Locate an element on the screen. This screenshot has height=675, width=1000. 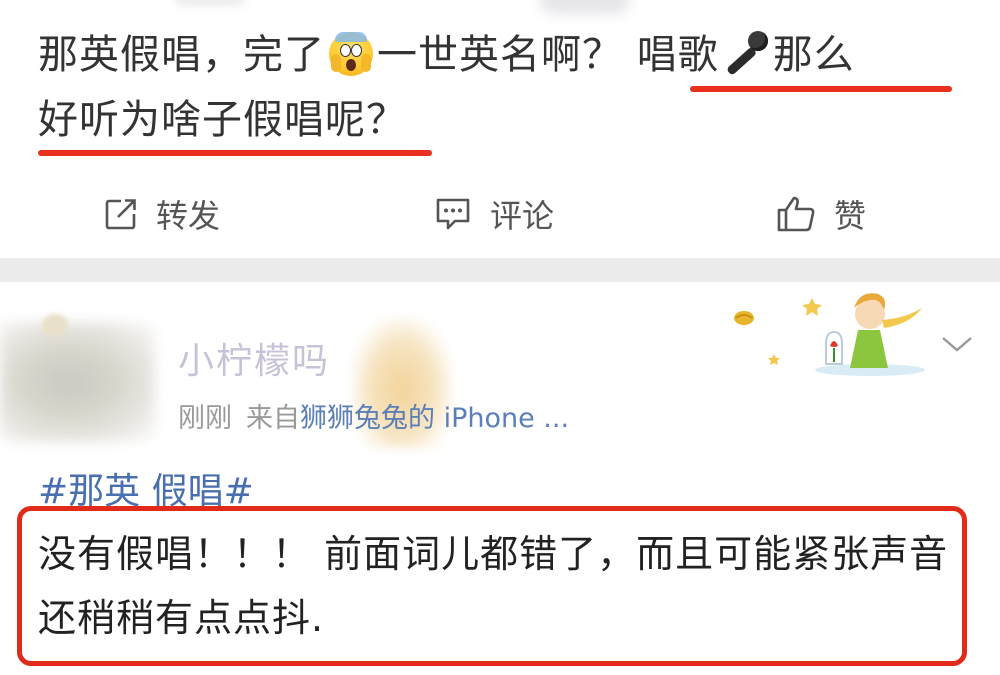
chevron-down-icon is located at coordinates (957, 346).